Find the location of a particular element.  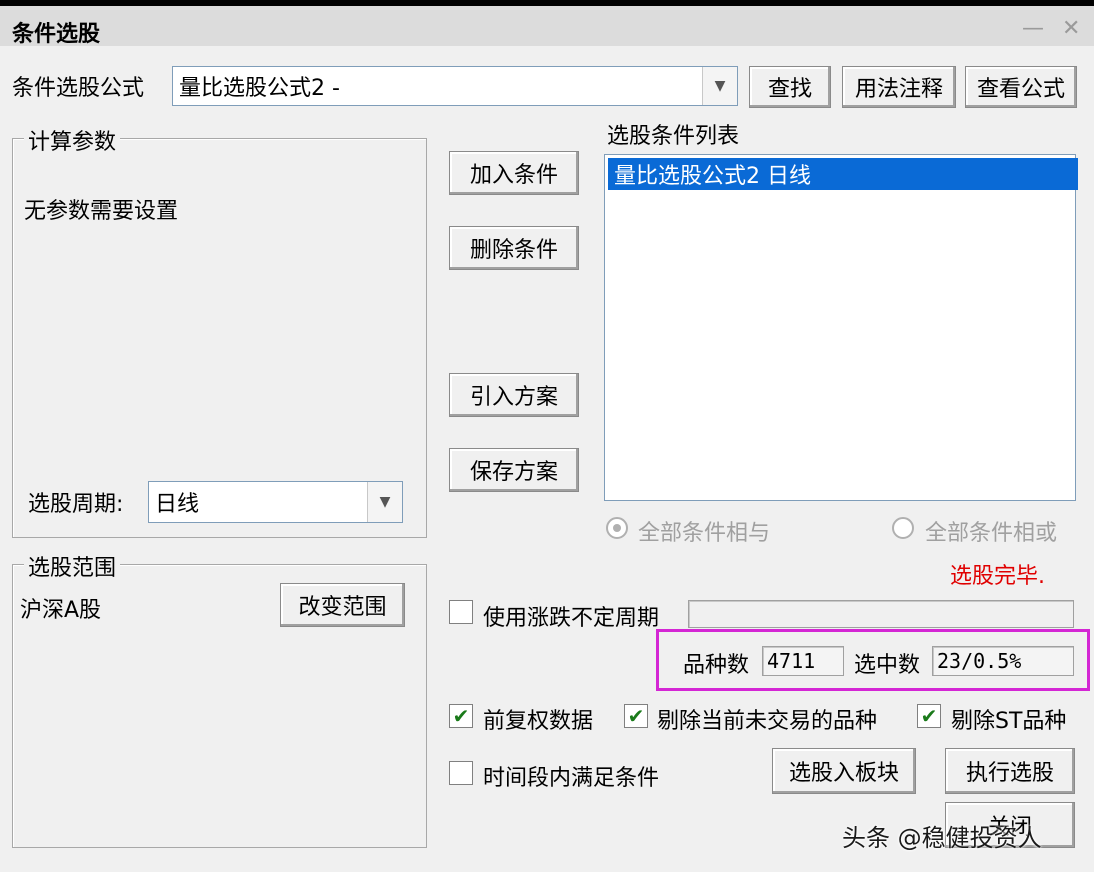

view-formula-button: 查看公式 is located at coordinates (1021, 87).